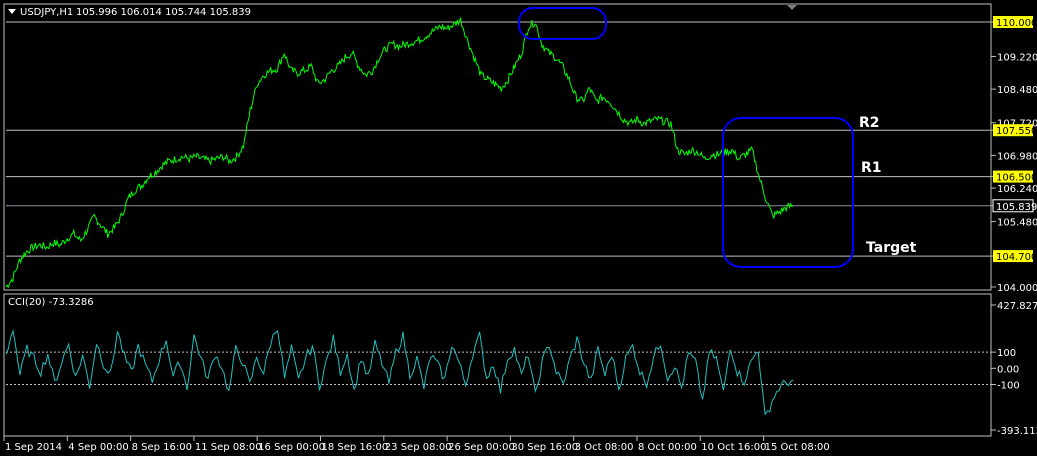 This screenshot has width=1037, height=456. Describe the element at coordinates (1017, 189) in the screenshot. I see `y-tick-label: 106.240` at that location.